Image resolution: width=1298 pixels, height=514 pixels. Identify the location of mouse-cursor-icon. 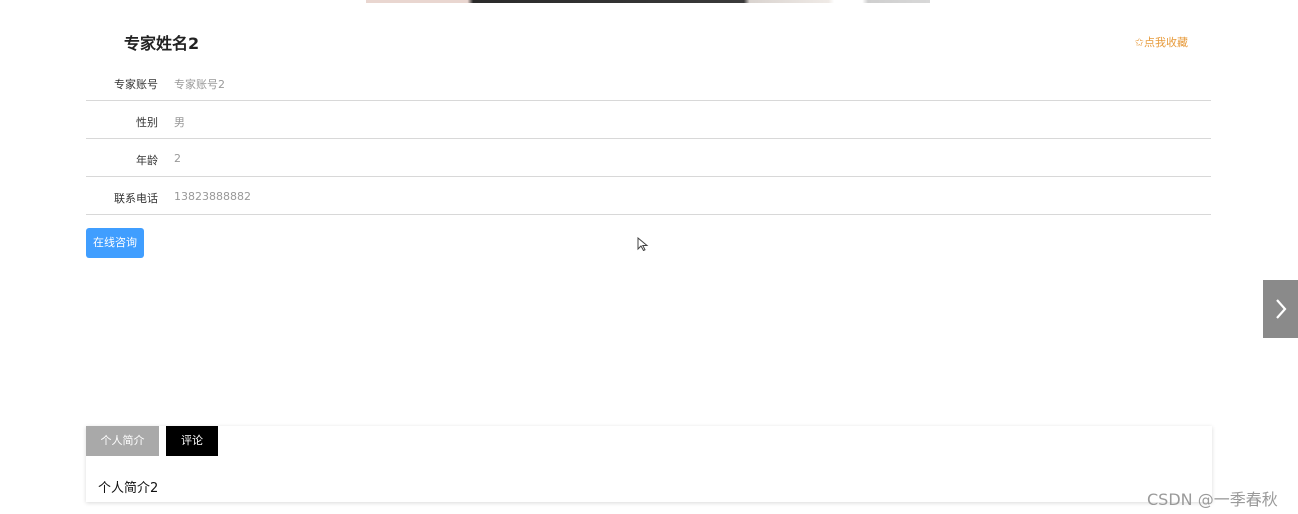
(643, 244).